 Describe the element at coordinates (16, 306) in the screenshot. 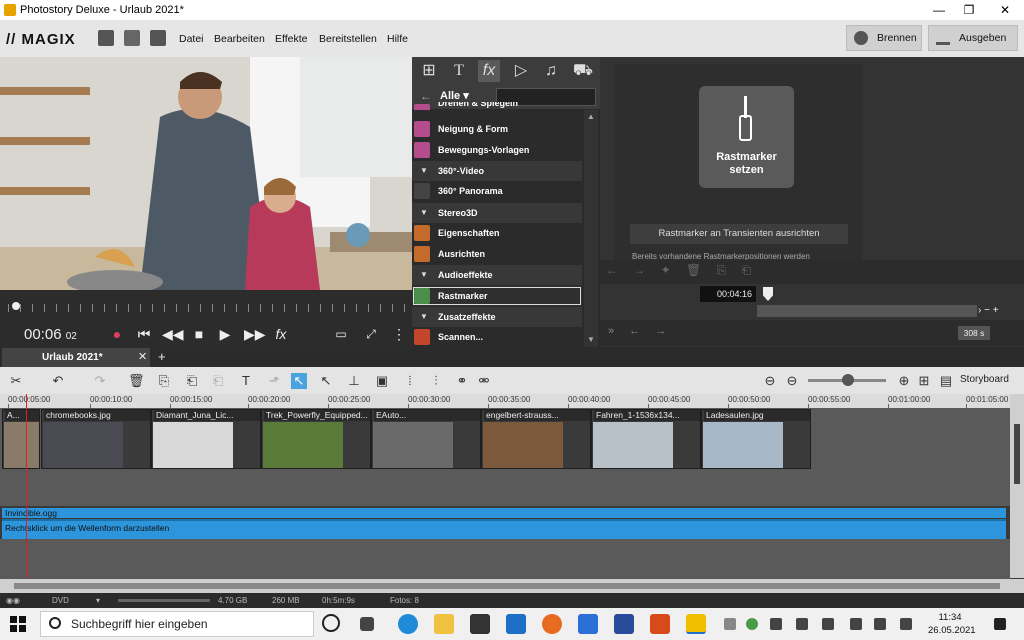

I see `scrubber-knob` at that location.